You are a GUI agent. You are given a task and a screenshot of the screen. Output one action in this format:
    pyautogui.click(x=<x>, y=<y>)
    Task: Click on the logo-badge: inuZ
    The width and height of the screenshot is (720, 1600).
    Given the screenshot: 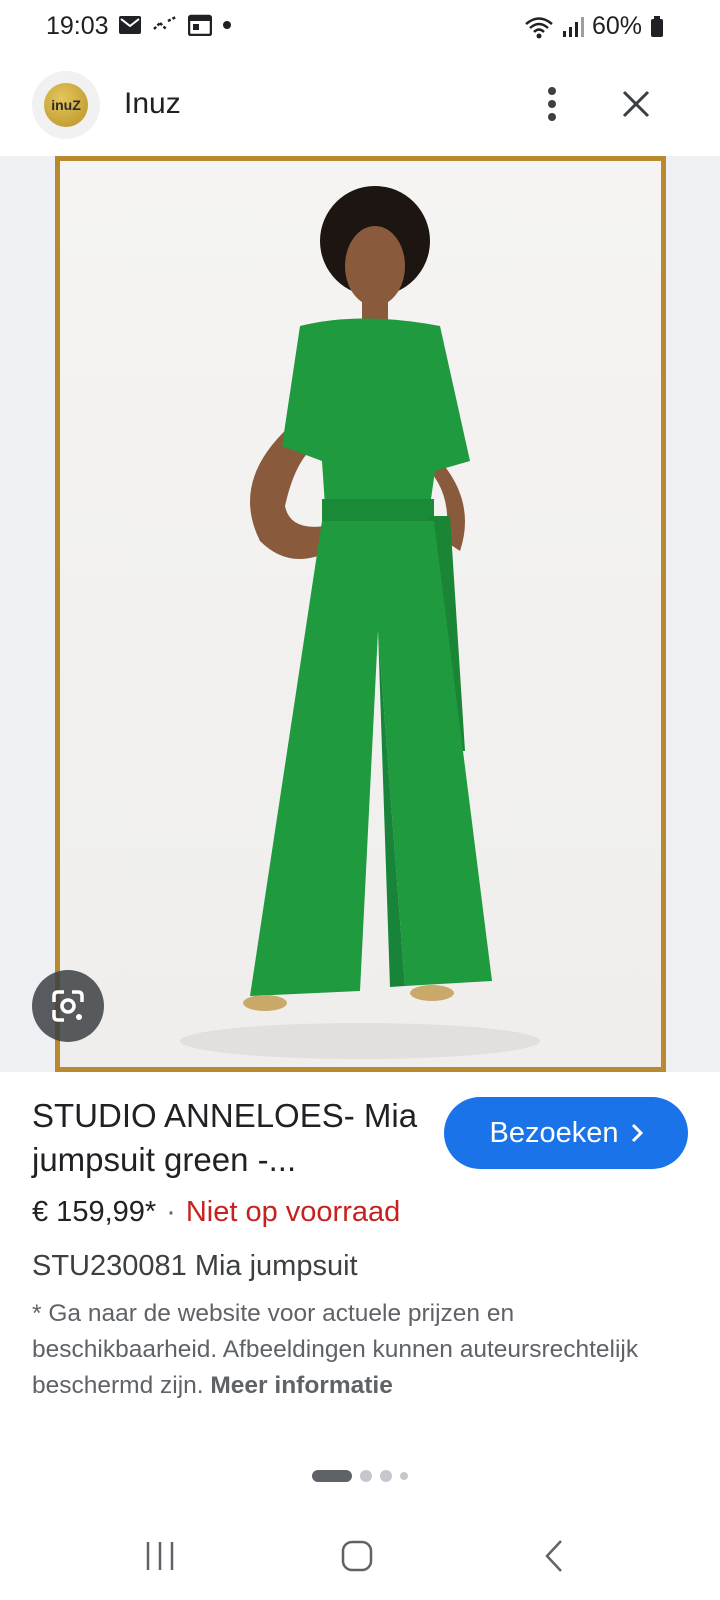 What is the action you would take?
    pyautogui.click(x=66, y=105)
    